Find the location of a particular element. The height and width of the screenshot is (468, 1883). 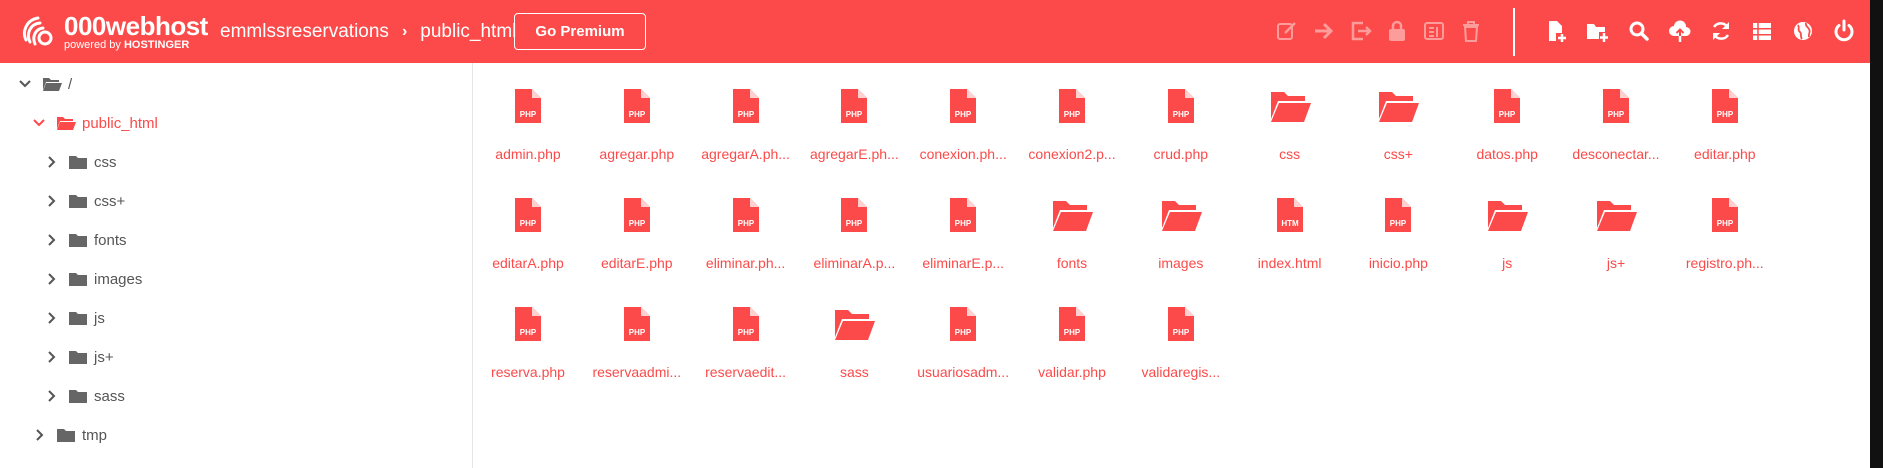

breadcrumb-site: emmlssreservations is located at coordinates (304, 32).